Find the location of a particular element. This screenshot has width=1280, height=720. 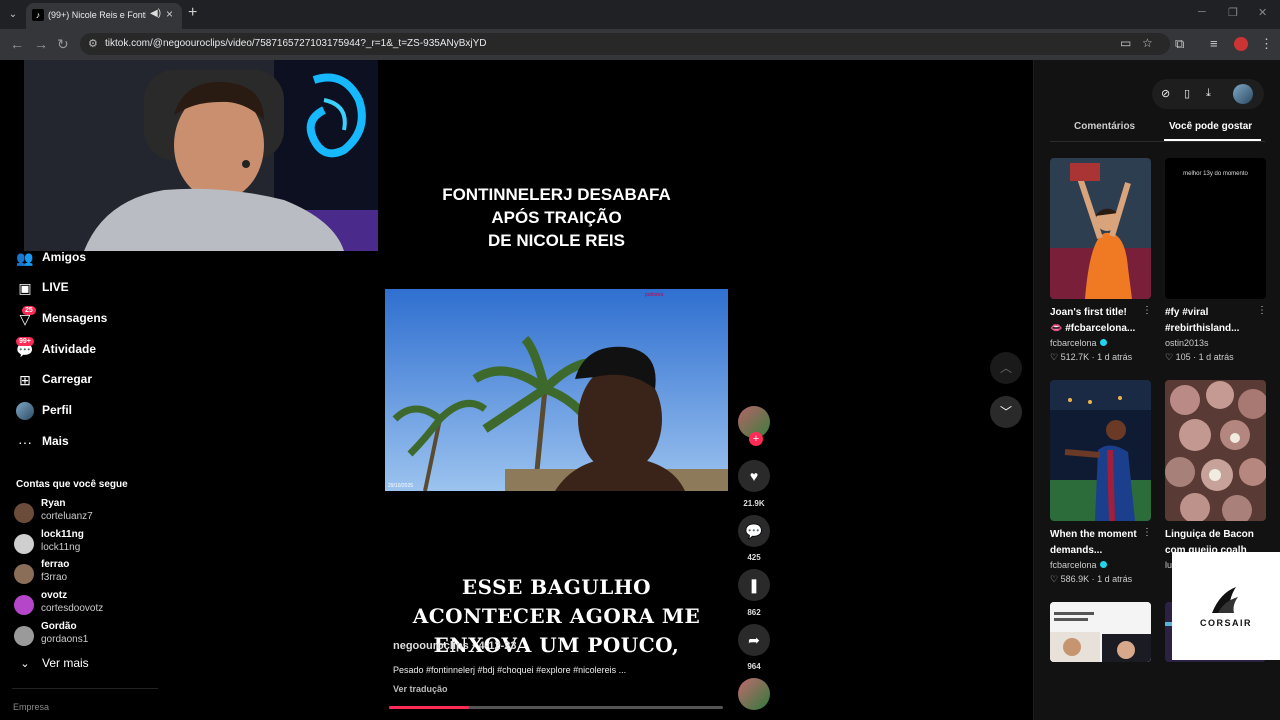

card-stats: ♡ 512.7K · 1 d atrás is located at coordinates (1091, 357).